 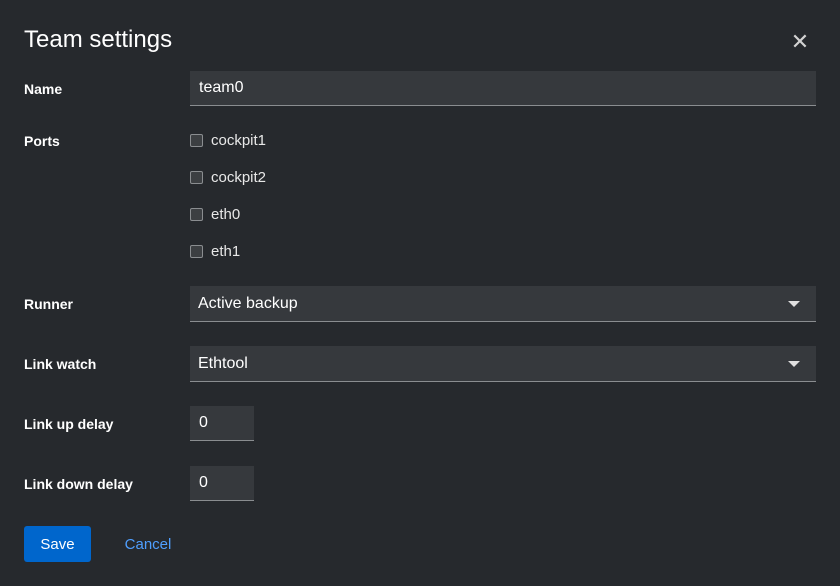 I want to click on runner-select: Active backup, so click(x=503, y=304).